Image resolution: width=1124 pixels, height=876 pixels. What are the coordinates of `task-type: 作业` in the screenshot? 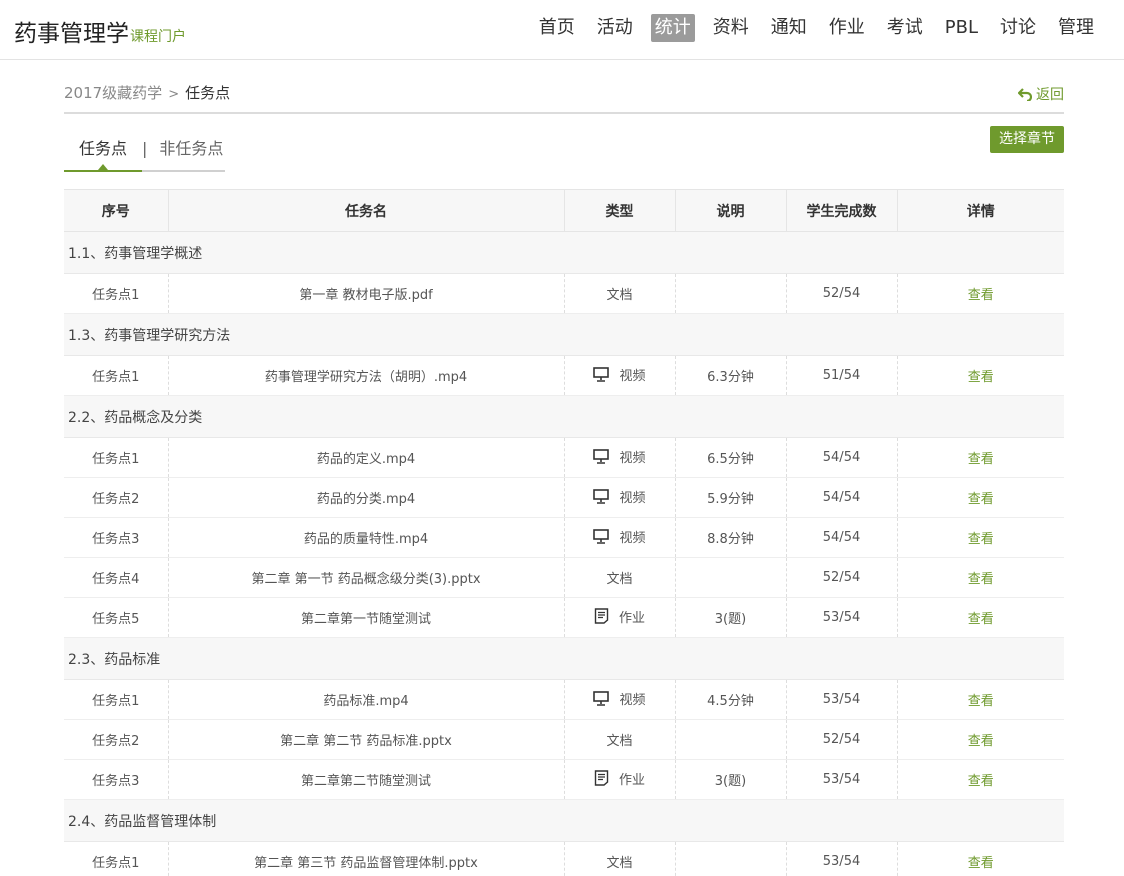 It's located at (619, 616).